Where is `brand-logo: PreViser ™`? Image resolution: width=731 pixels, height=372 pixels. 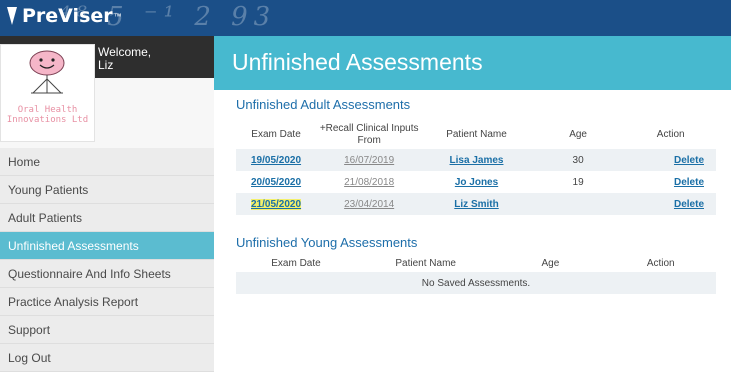 brand-logo: PreViser ™ is located at coordinates (64, 16).